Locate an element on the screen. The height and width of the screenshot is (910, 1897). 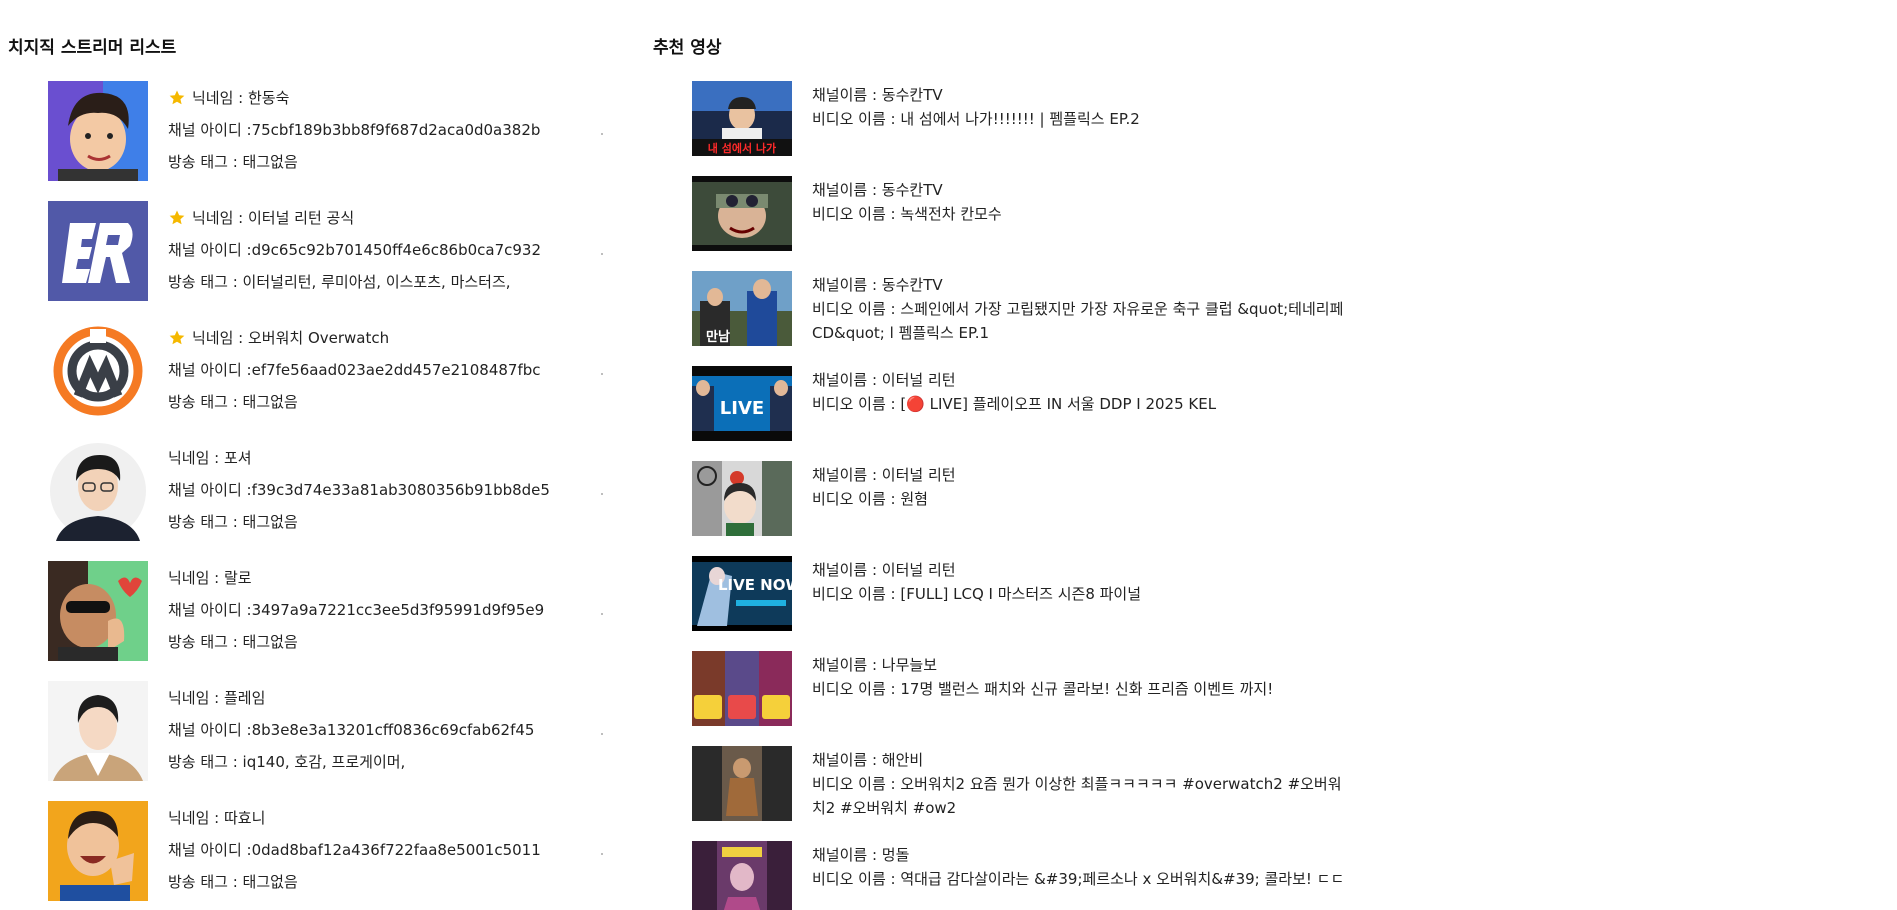
video-title: 비디오 이름 : [FULL] LCQ I 마스터즈 시즌8 파이널 is located at coordinates (977, 594).